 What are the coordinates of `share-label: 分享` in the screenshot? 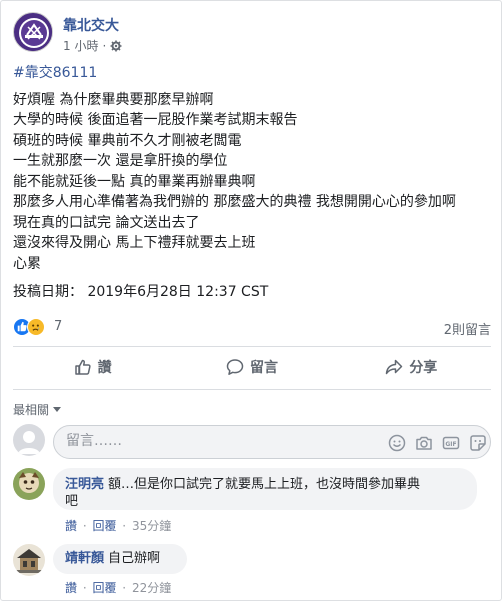 It's located at (423, 368).